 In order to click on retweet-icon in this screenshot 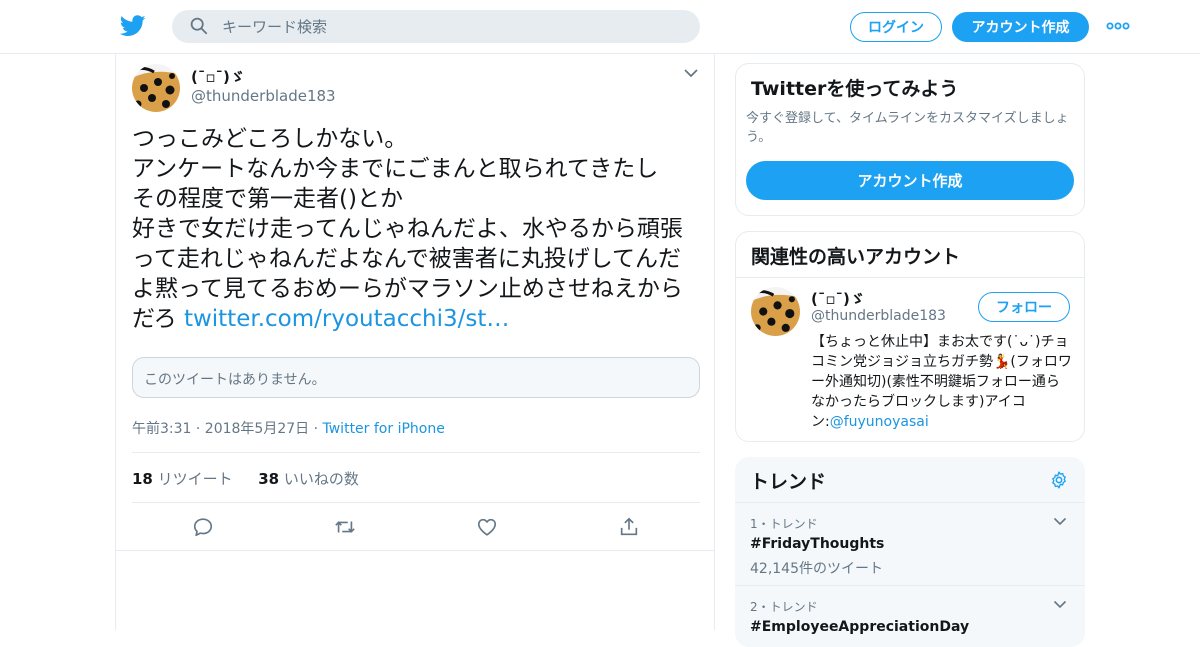, I will do `click(345, 527)`.